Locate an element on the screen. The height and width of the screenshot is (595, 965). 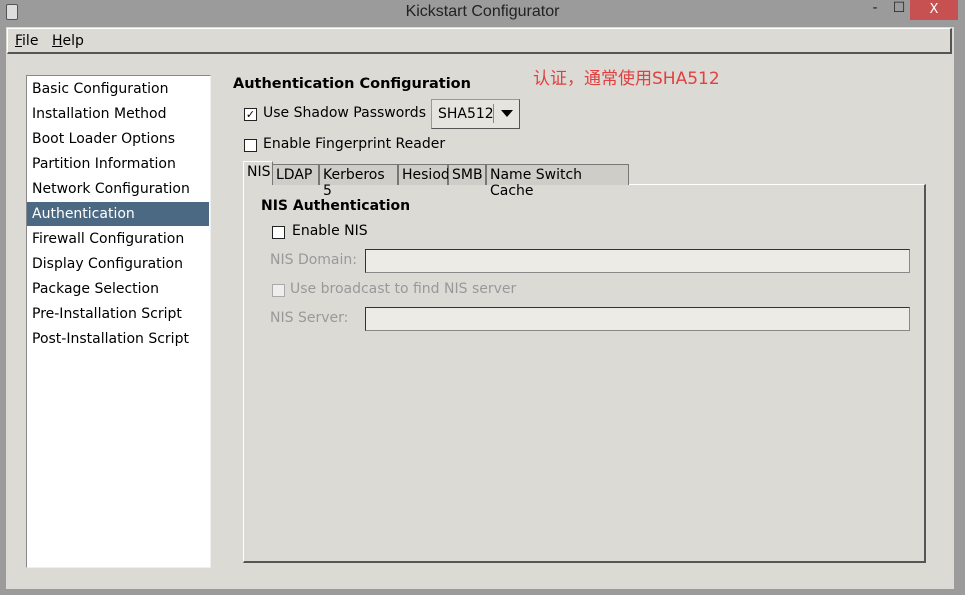
sidebar-item-pre-installation-script: Pre-Installation Script is located at coordinates (118, 314).